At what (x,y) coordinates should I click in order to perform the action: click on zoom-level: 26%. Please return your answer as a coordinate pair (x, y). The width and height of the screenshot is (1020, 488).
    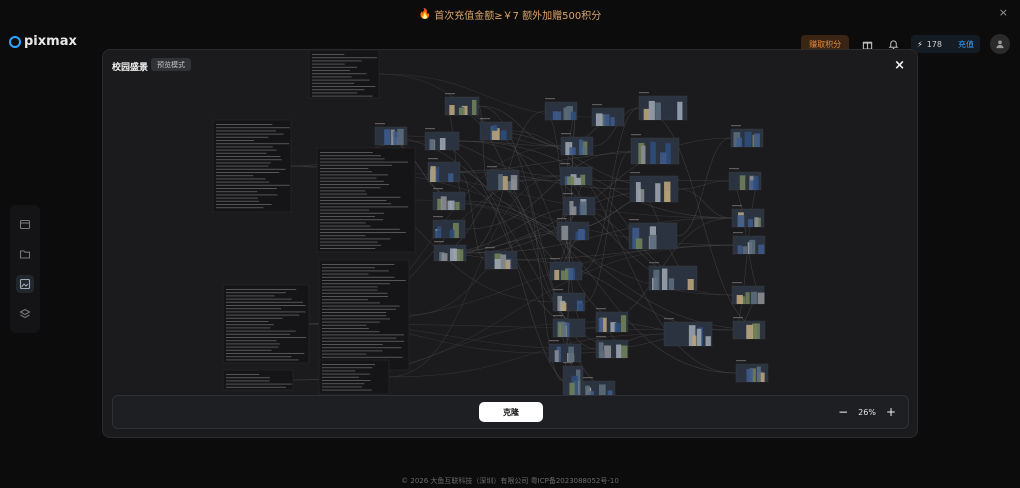
    Looking at the image, I should click on (867, 412).